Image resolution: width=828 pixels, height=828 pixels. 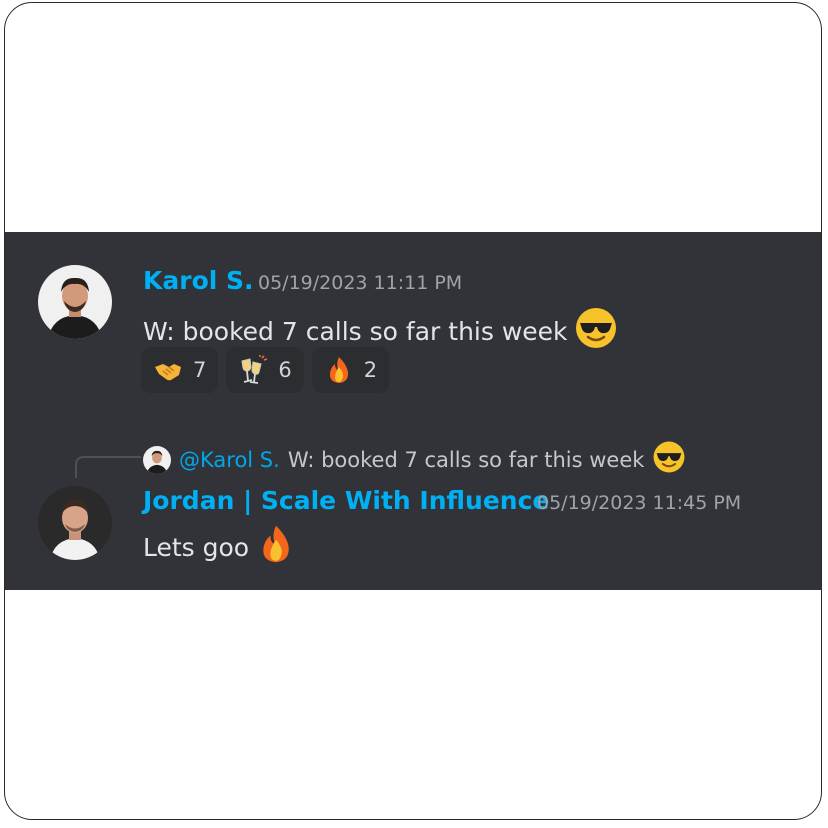 I want to click on avatar-karol, so click(x=75, y=302).